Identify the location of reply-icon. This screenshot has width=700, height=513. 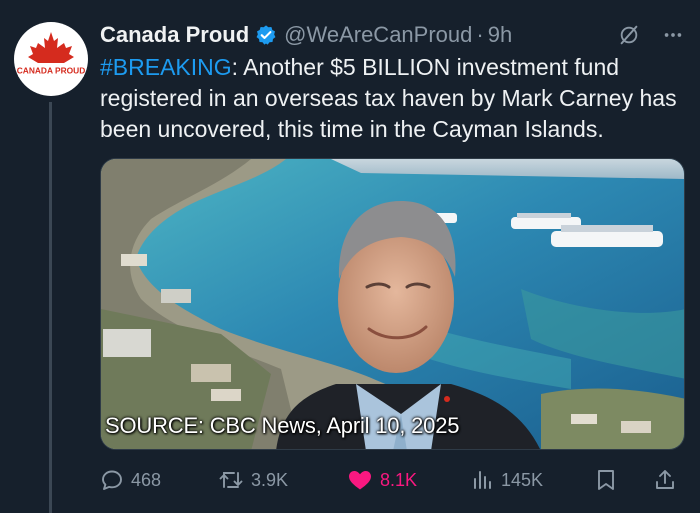
(112, 480).